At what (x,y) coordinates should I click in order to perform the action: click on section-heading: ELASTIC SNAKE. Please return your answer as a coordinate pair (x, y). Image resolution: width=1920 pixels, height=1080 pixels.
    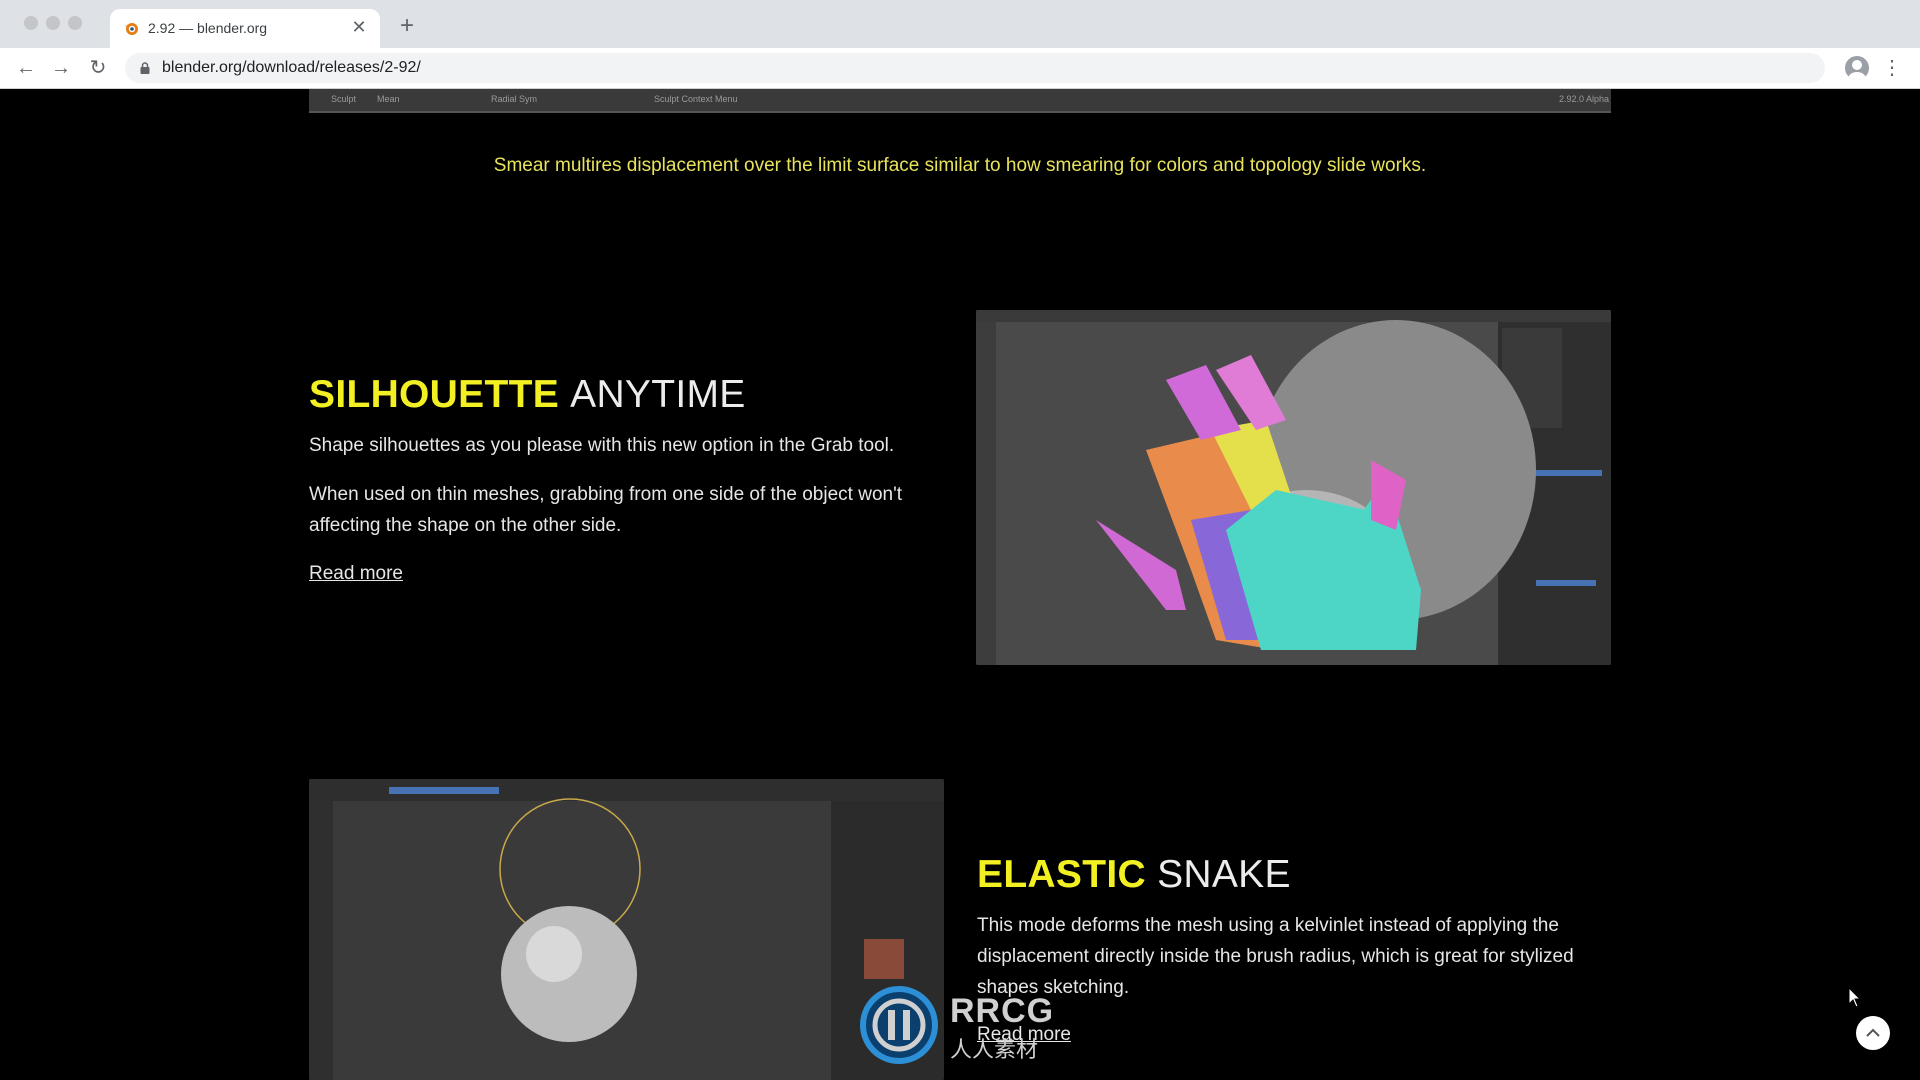
    Looking at the image, I should click on (1134, 875).